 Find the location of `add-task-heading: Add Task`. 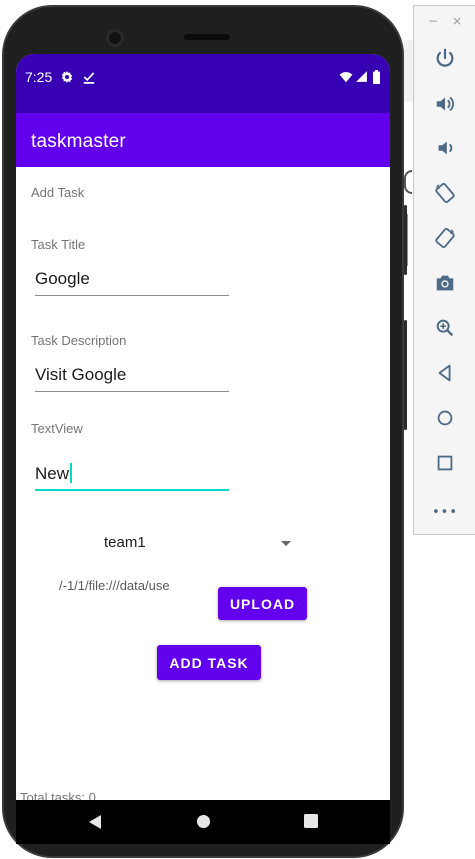

add-task-heading: Add Task is located at coordinates (58, 192).